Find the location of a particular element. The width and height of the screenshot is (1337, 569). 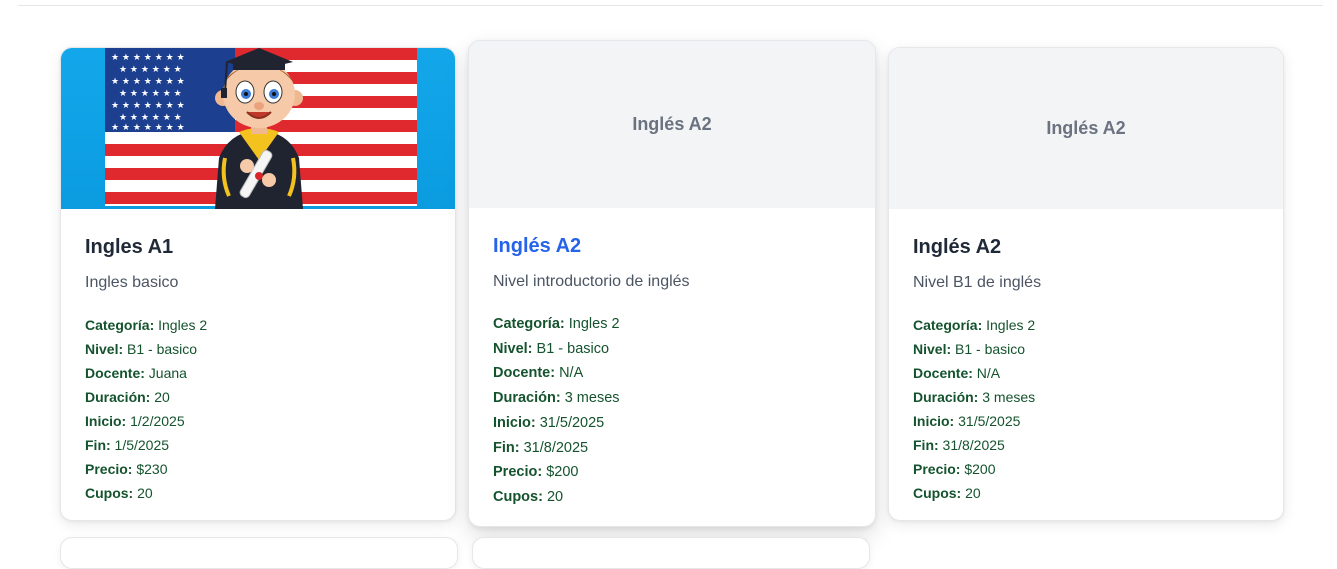

start-value: 1/2/2025 is located at coordinates (157, 421).